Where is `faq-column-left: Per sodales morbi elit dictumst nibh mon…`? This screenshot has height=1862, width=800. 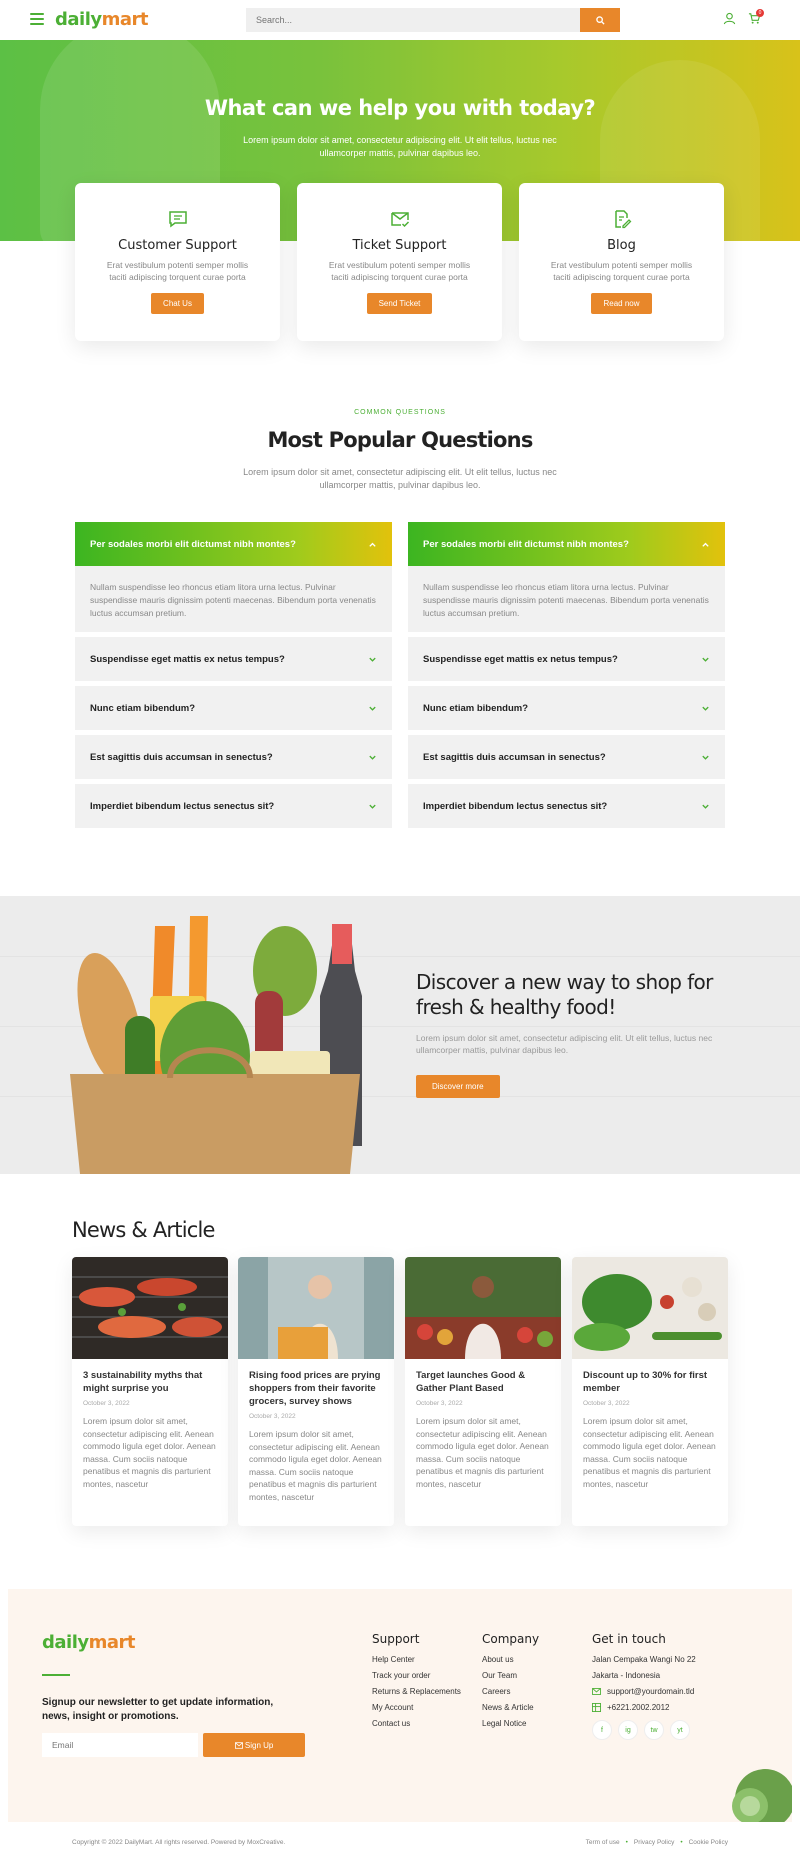 faq-column-left: Per sodales morbi elit dictumst nibh mon… is located at coordinates (233, 677).